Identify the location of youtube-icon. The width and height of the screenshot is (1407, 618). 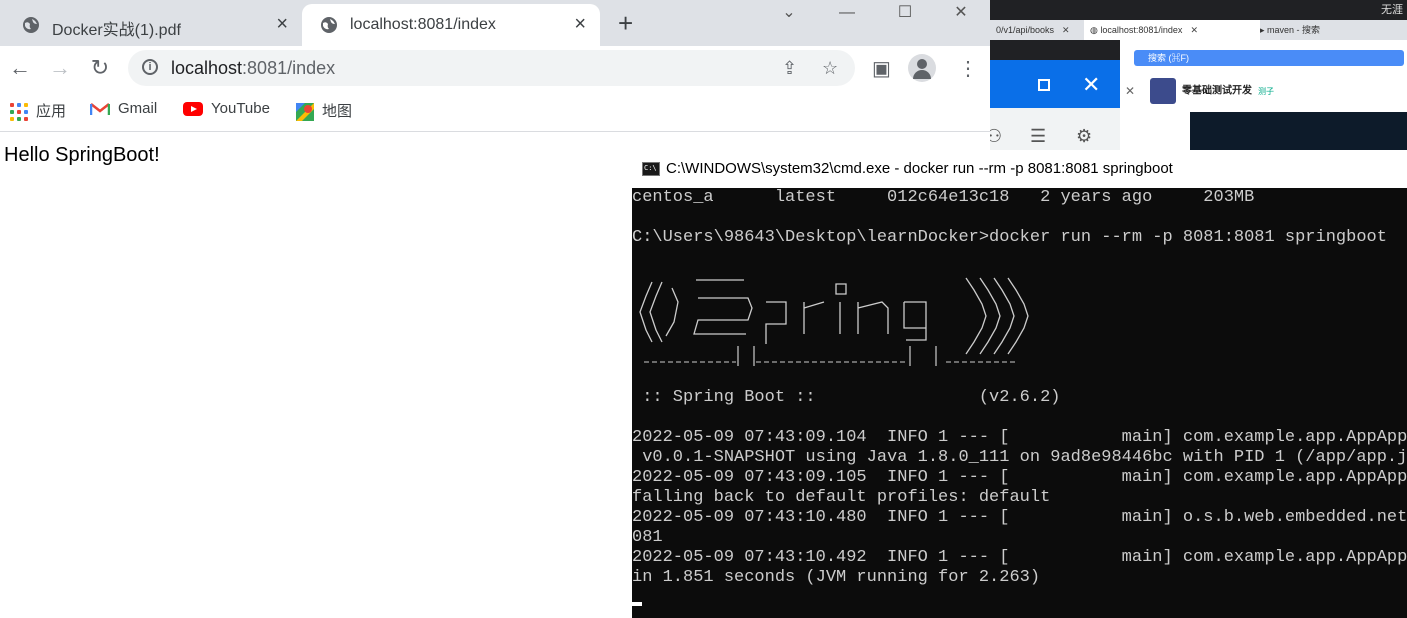
(193, 109).